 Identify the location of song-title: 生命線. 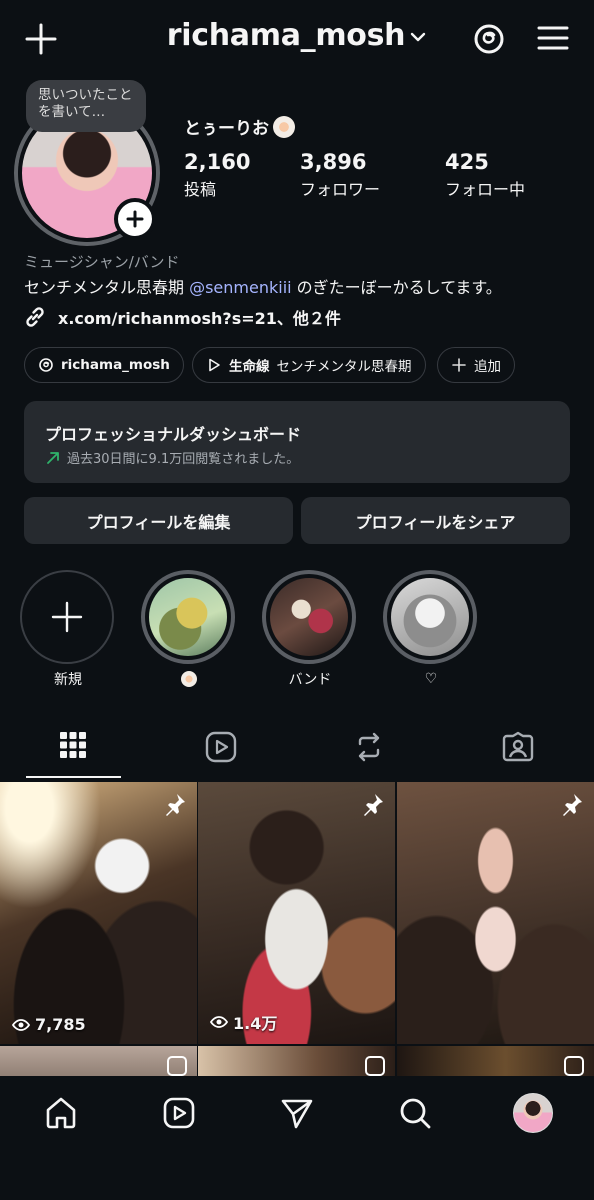
(249, 367).